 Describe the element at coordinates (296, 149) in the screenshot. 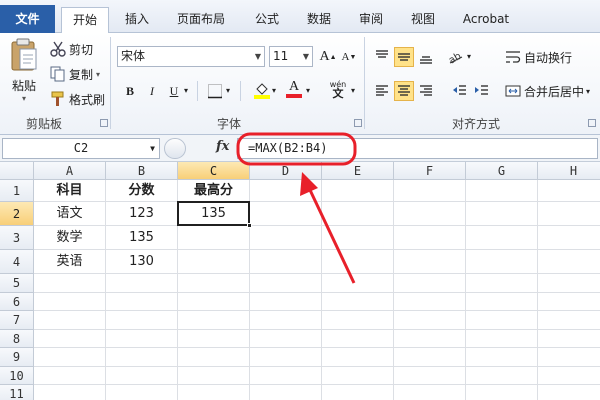

I see `formula-highlight-circle` at that location.